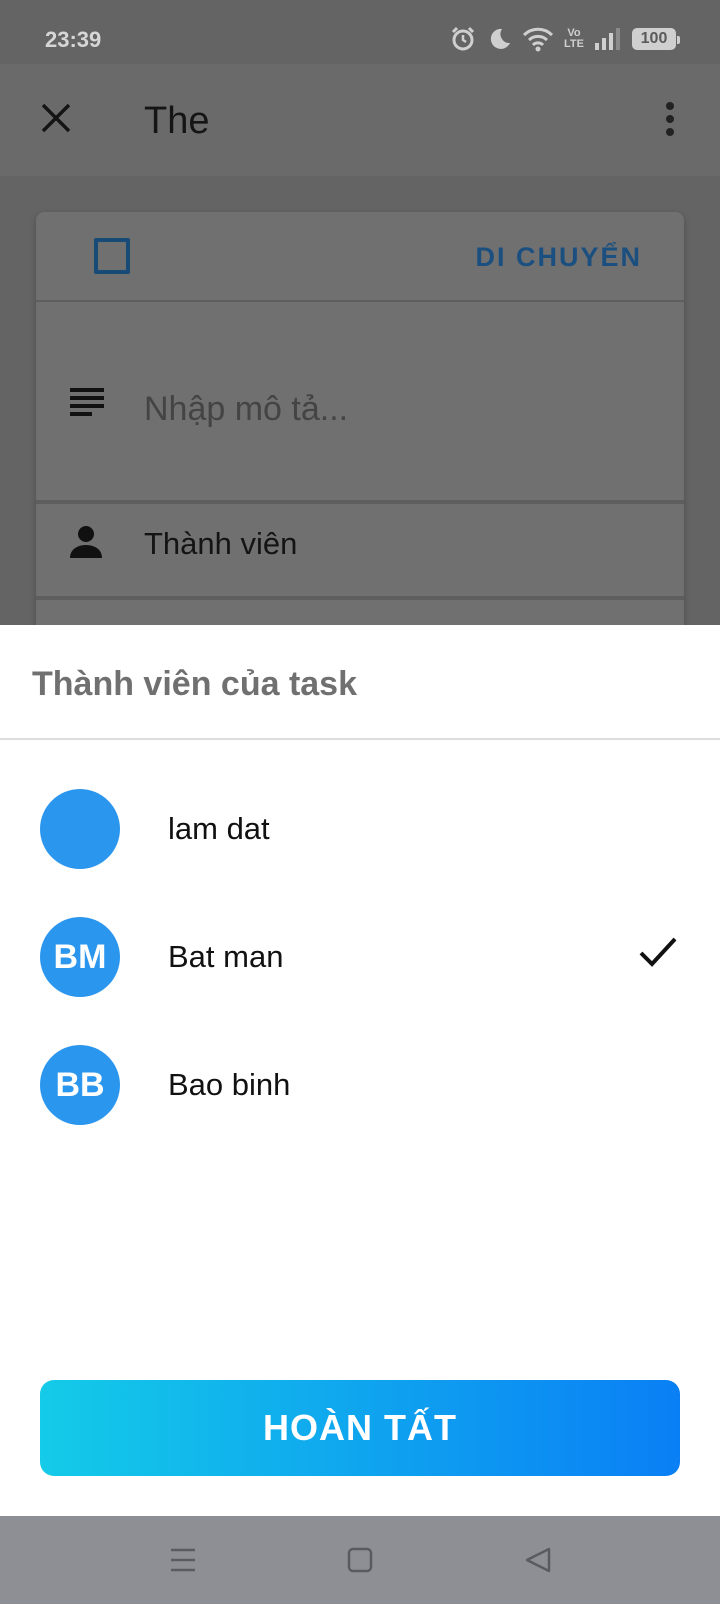 The width and height of the screenshot is (720, 1604). Describe the element at coordinates (608, 39) in the screenshot. I see `signal-icon` at that location.